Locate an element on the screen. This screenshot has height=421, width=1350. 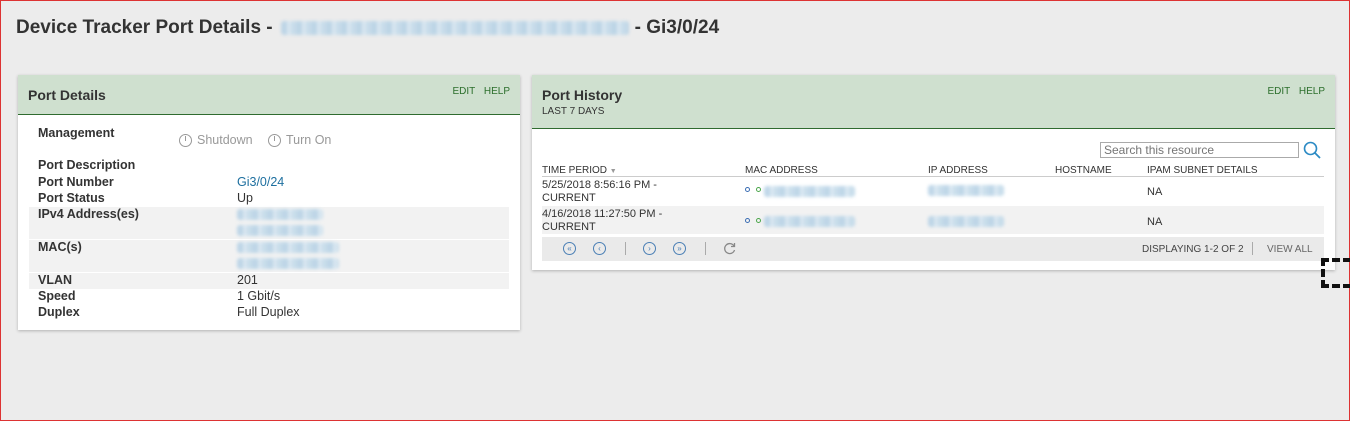
speed-row: Speed 1 Gbit/s is located at coordinates (269, 297).